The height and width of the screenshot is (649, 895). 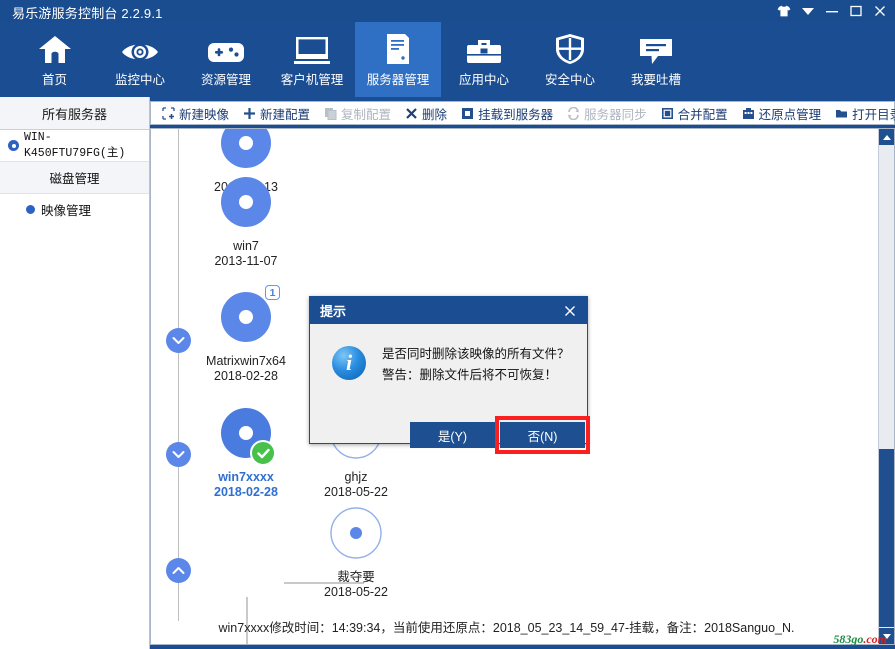 I want to click on server-icon, so click(x=398, y=48).